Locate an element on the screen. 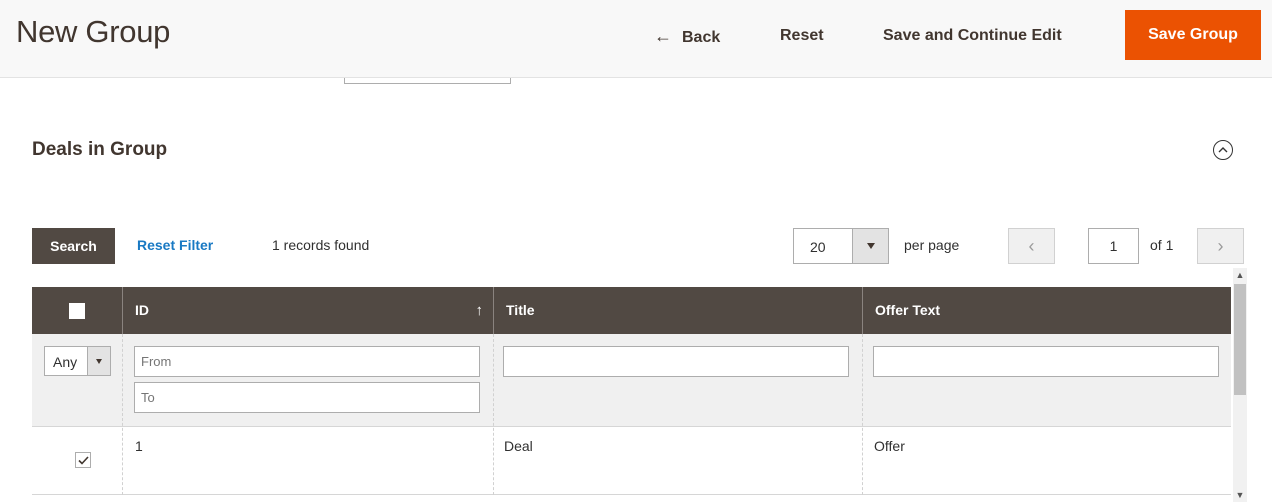 The height and width of the screenshot is (502, 1272). chevron-right-icon: › is located at coordinates (1220, 245).